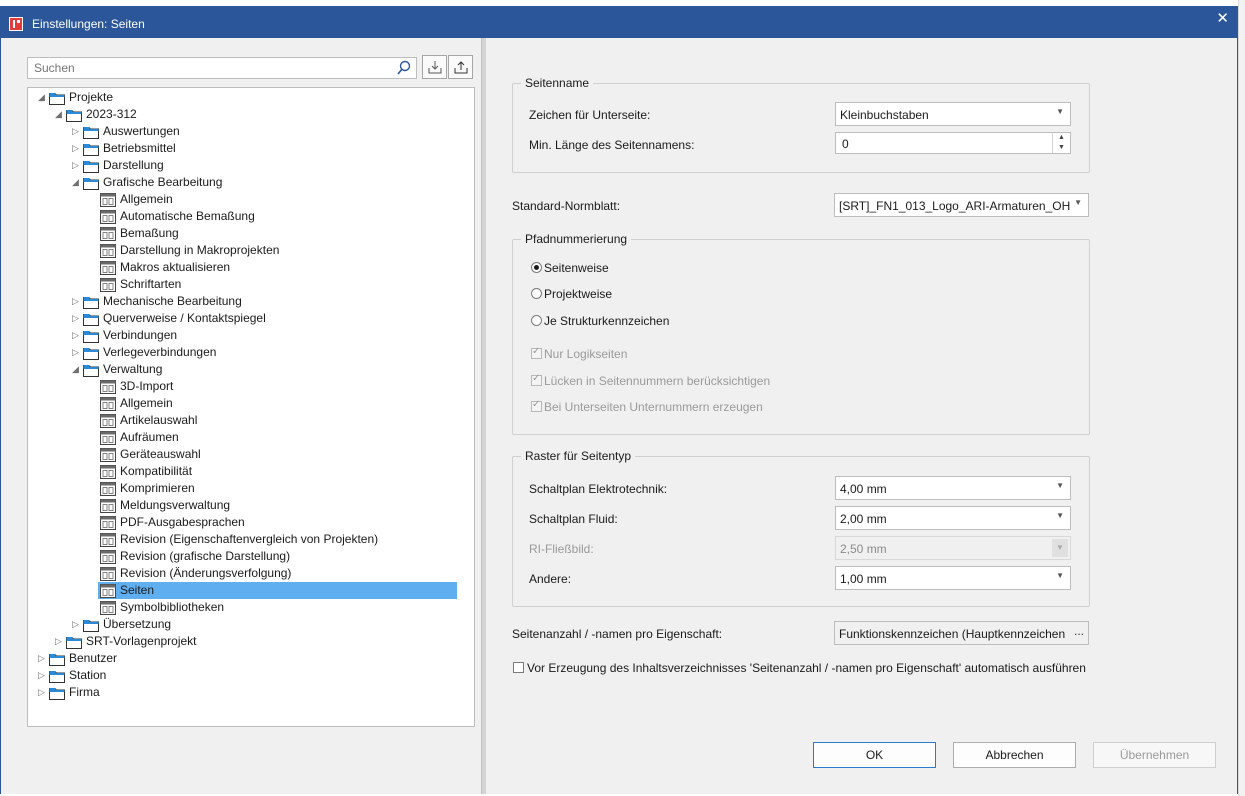 This screenshot has width=1245, height=796. What do you see at coordinates (84, 692) in the screenshot?
I see `tree-item-label: Firma` at bounding box center [84, 692].